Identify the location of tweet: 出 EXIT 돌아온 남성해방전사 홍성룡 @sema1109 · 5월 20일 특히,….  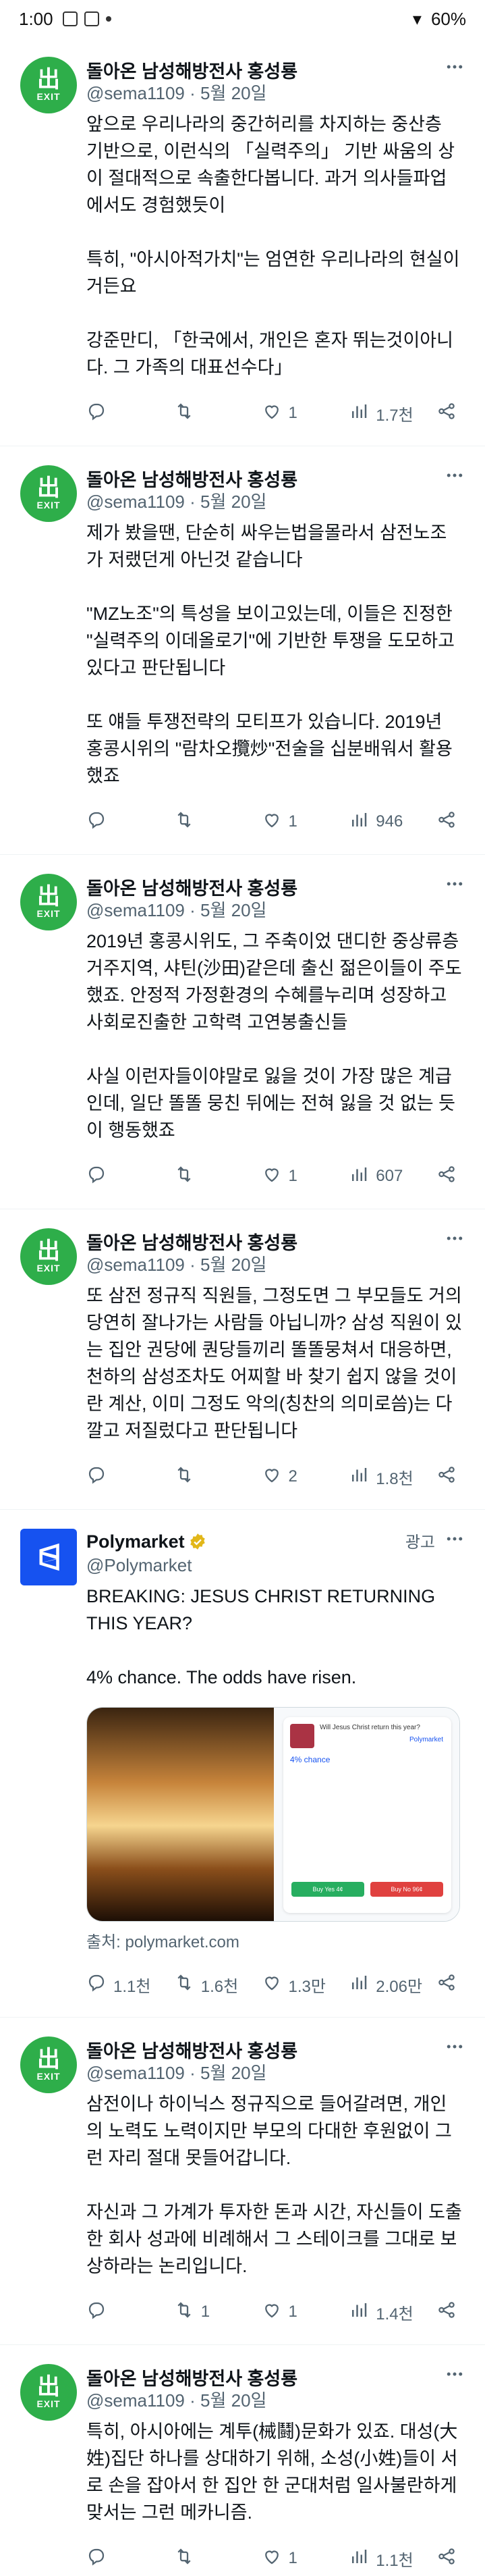
(242, 2460).